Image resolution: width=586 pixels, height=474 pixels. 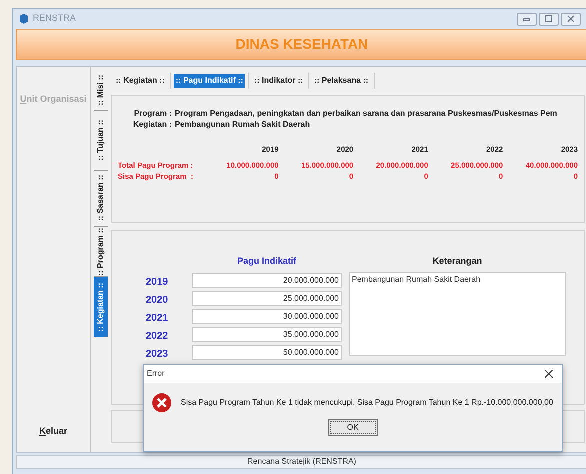 What do you see at coordinates (24, 19) in the screenshot?
I see `app-icon` at bounding box center [24, 19].